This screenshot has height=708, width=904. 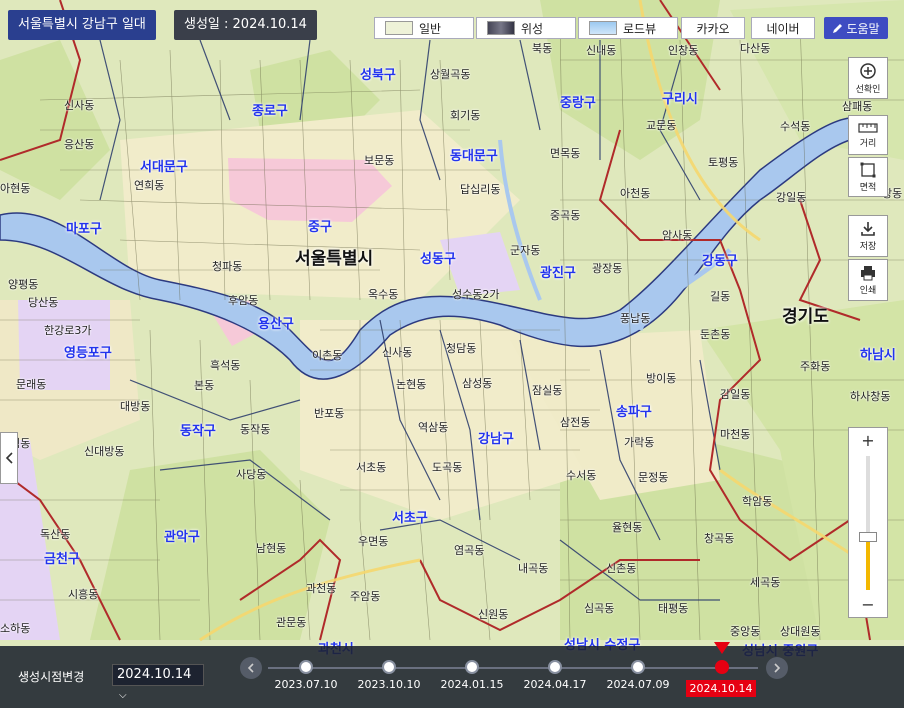 What do you see at coordinates (601, 50) in the screenshot?
I see `dong-label: 신내동` at bounding box center [601, 50].